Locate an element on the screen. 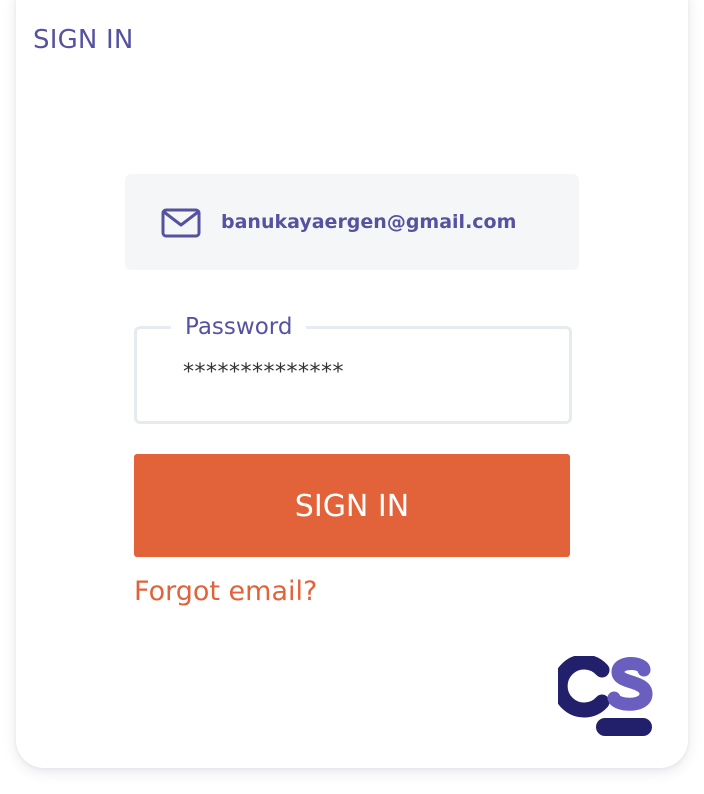 This screenshot has height=794, width=704. mail-icon is located at coordinates (181, 223).